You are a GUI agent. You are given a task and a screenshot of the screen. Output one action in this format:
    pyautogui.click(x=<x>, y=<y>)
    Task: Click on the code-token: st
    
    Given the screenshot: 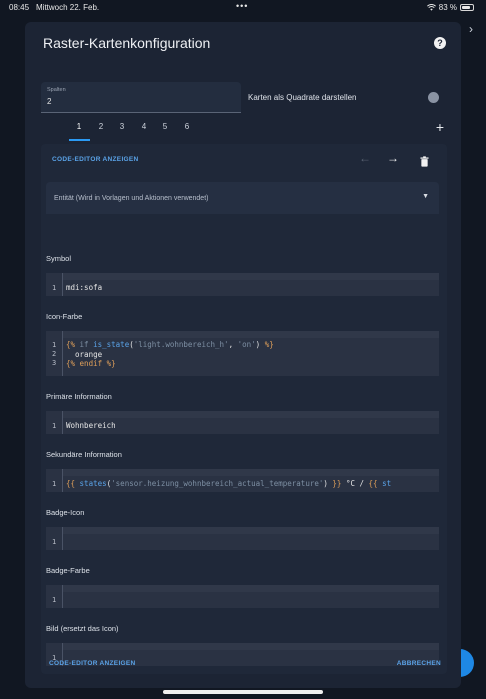 What is the action you would take?
    pyautogui.click(x=384, y=483)
    